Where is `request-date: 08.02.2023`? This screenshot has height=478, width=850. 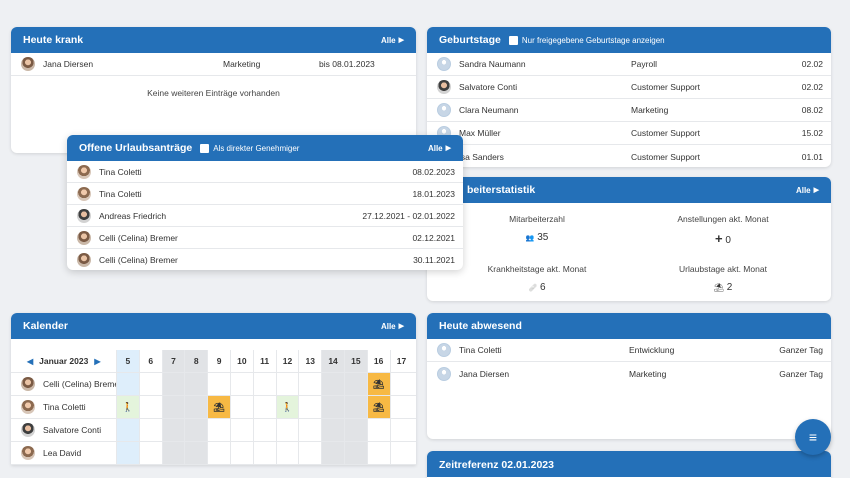 request-date: 08.02.2023 is located at coordinates (433, 171).